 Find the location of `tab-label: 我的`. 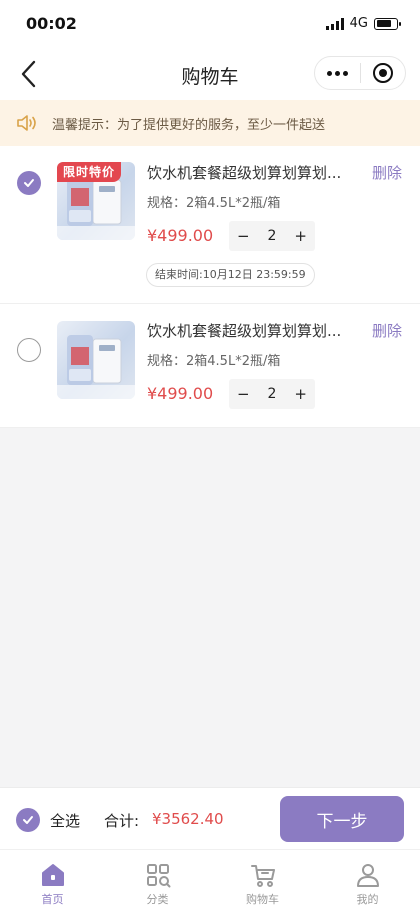

tab-label: 我的 is located at coordinates (367, 899).